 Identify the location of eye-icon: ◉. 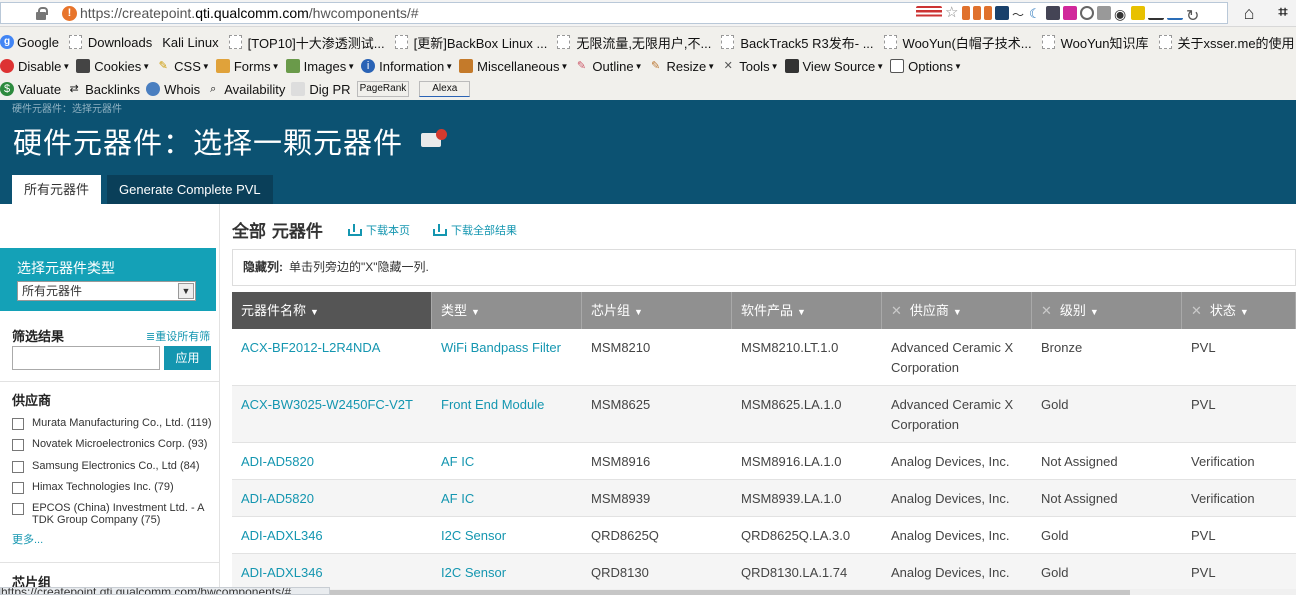
(1121, 14).